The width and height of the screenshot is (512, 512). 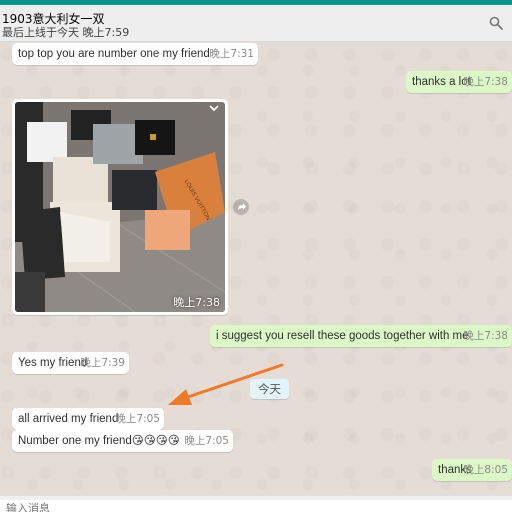 What do you see at coordinates (53, 363) in the screenshot?
I see `message-text: Yes my friend` at bounding box center [53, 363].